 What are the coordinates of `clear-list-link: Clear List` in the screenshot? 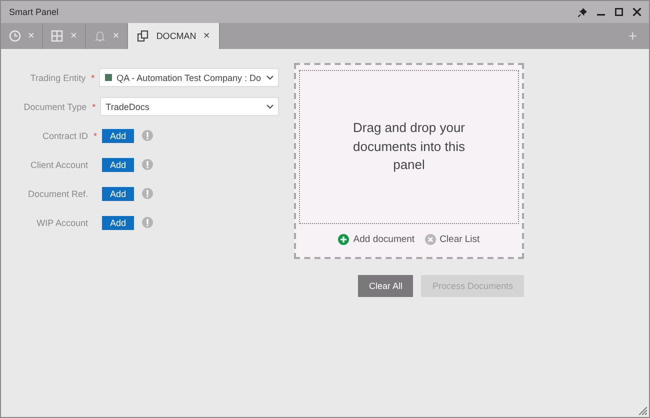 It's located at (452, 239).